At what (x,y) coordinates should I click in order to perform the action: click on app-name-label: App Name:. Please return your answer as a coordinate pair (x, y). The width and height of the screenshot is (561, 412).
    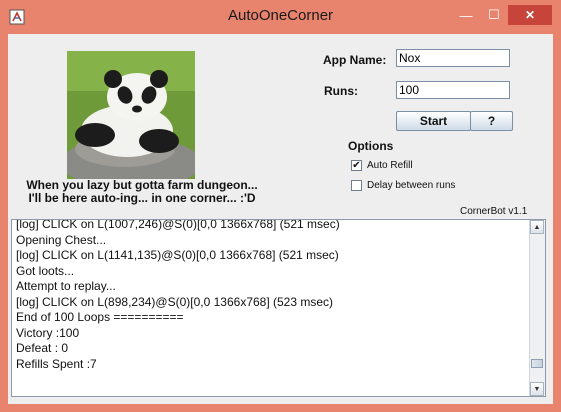
    Looking at the image, I should click on (355, 60).